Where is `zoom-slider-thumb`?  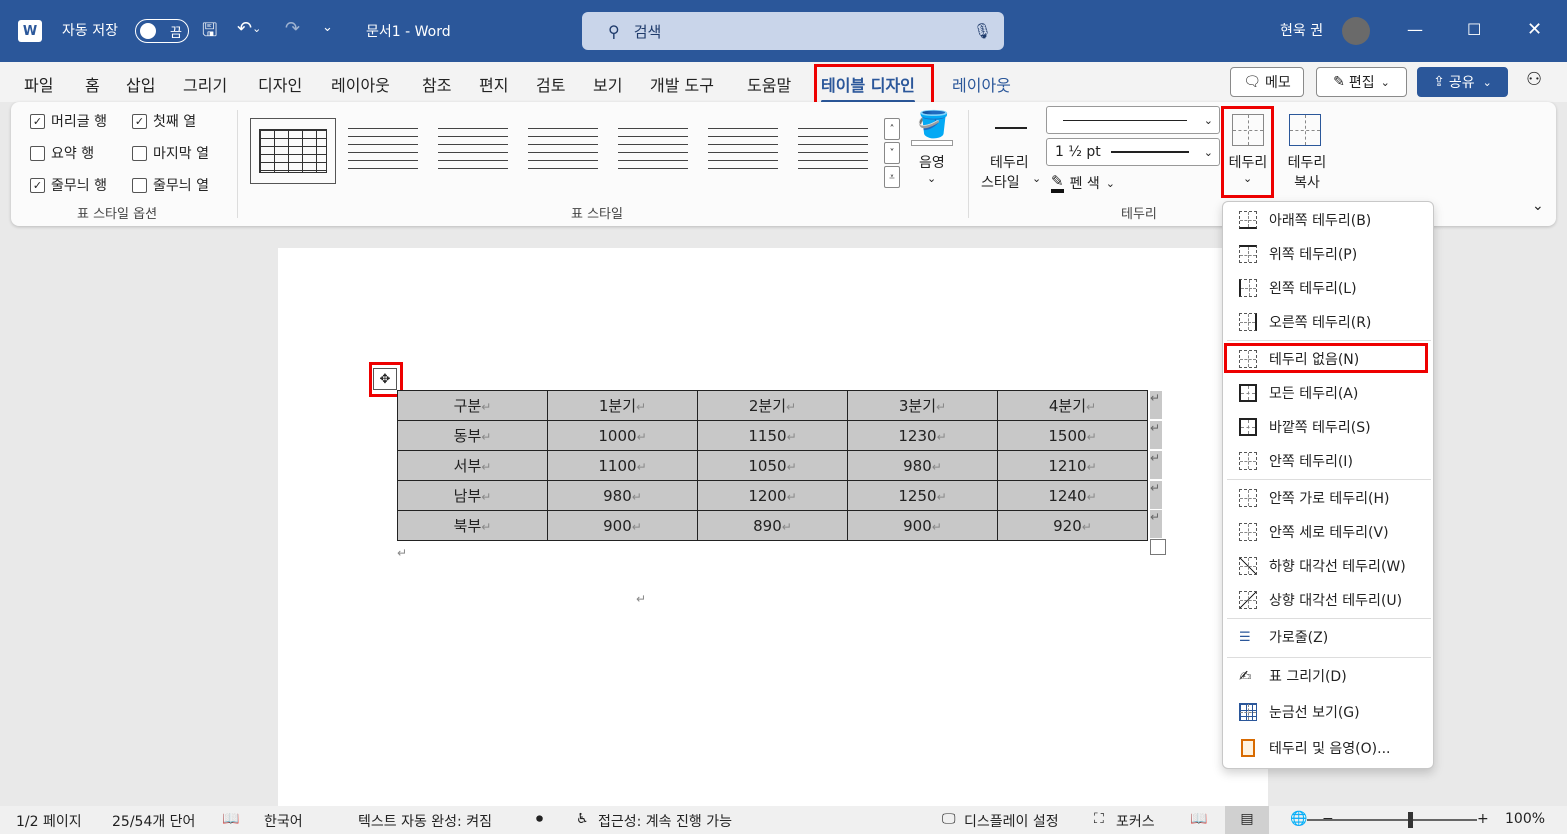
zoom-slider-thumb is located at coordinates (1410, 820).